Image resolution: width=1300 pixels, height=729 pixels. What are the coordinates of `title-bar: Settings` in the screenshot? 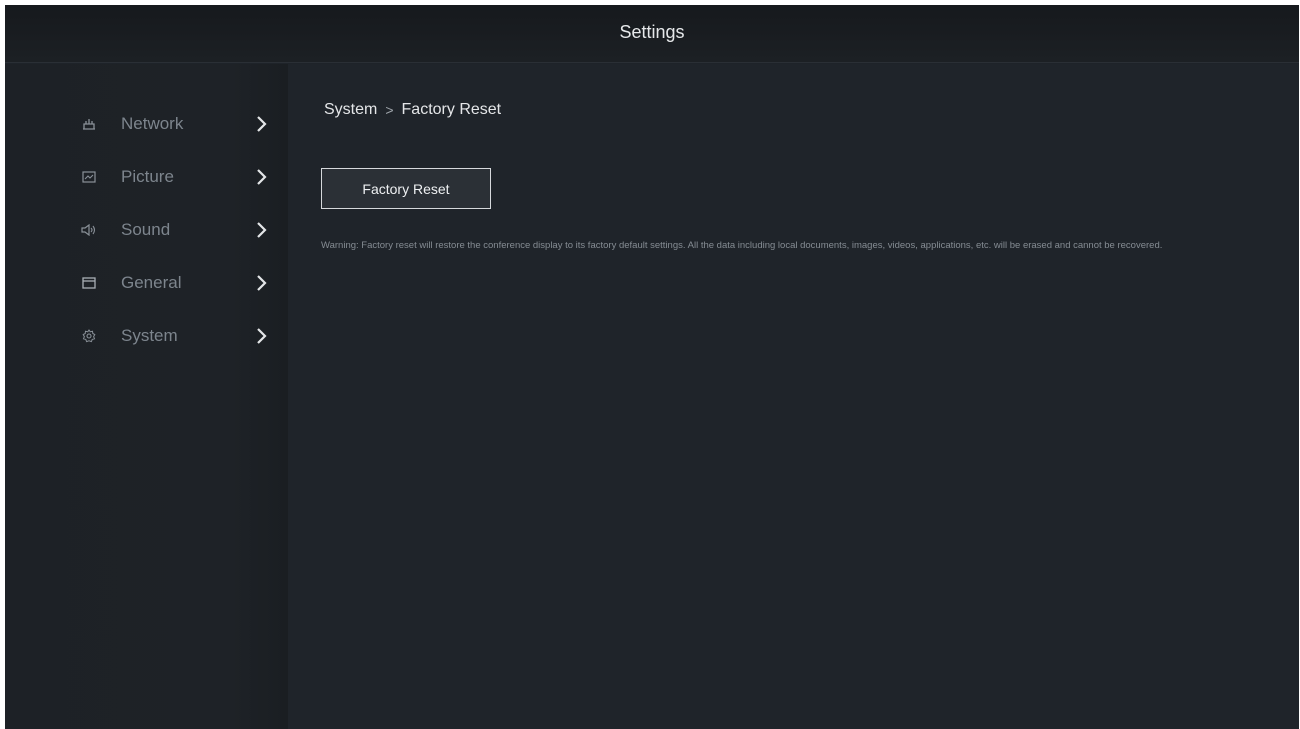 It's located at (652, 34).